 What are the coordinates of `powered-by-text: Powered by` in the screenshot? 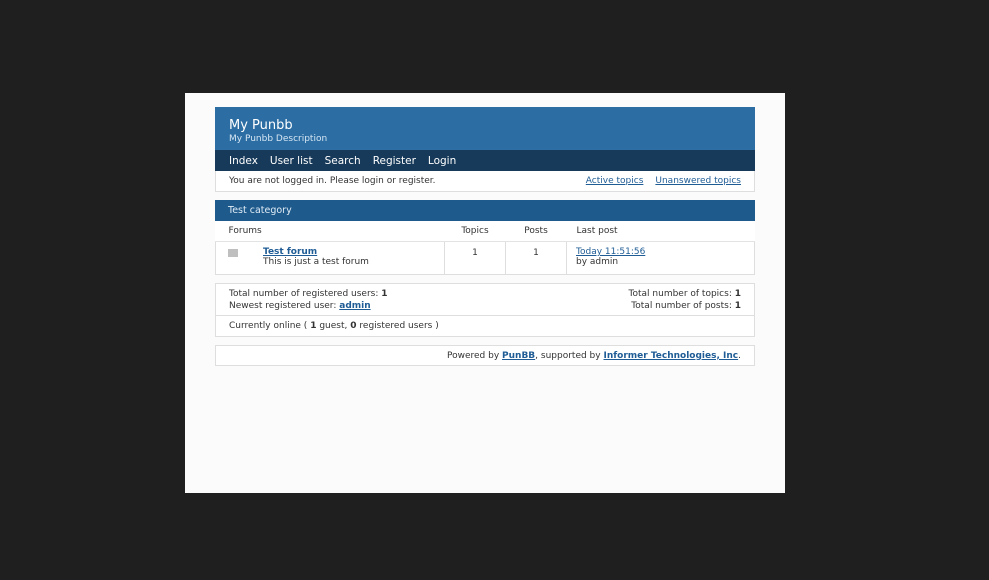 It's located at (473, 355).